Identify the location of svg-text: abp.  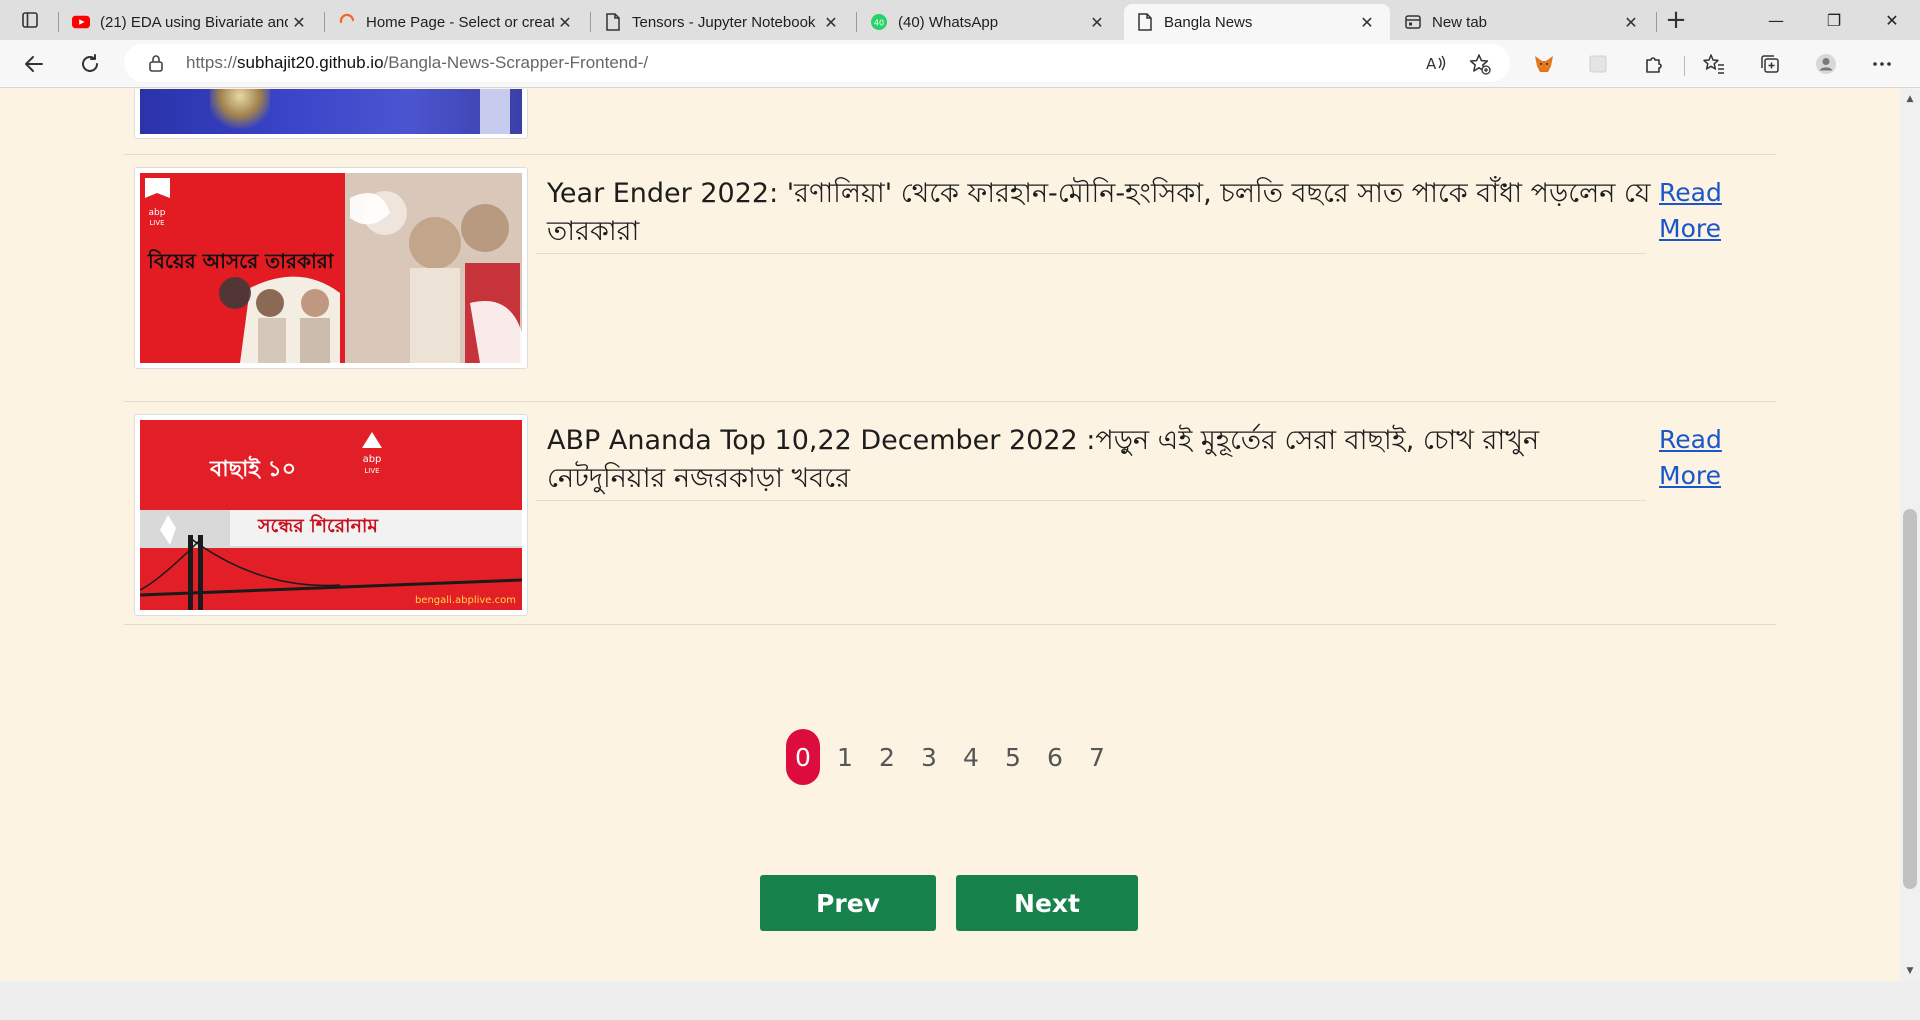
(372, 459).